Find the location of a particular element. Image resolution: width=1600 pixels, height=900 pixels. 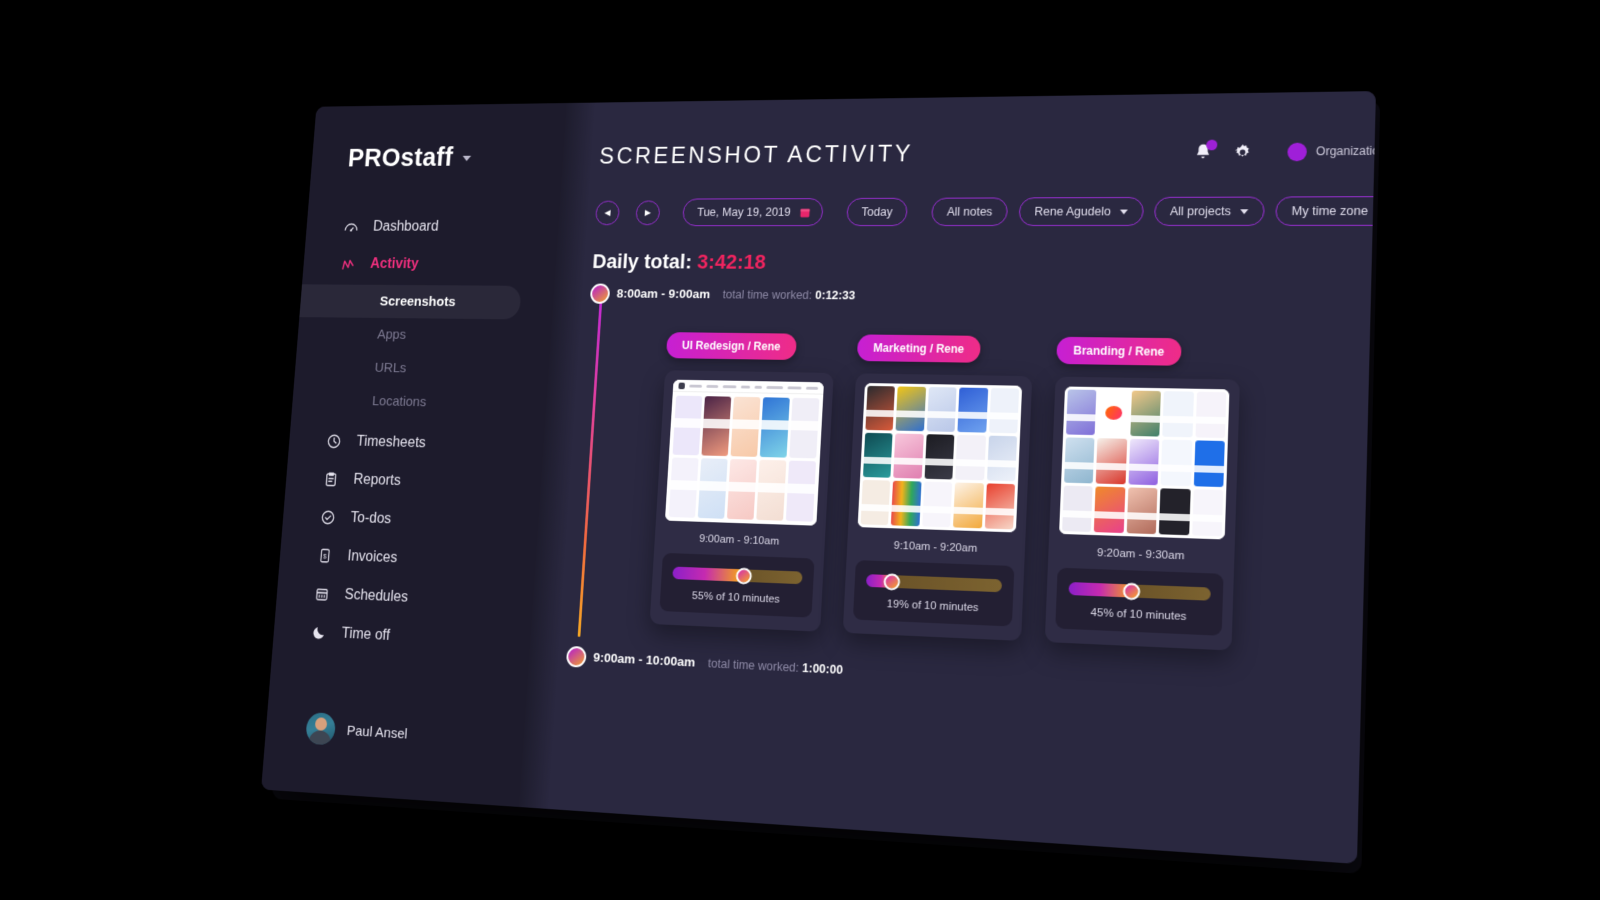

all-notes-label: All notes is located at coordinates (969, 212).